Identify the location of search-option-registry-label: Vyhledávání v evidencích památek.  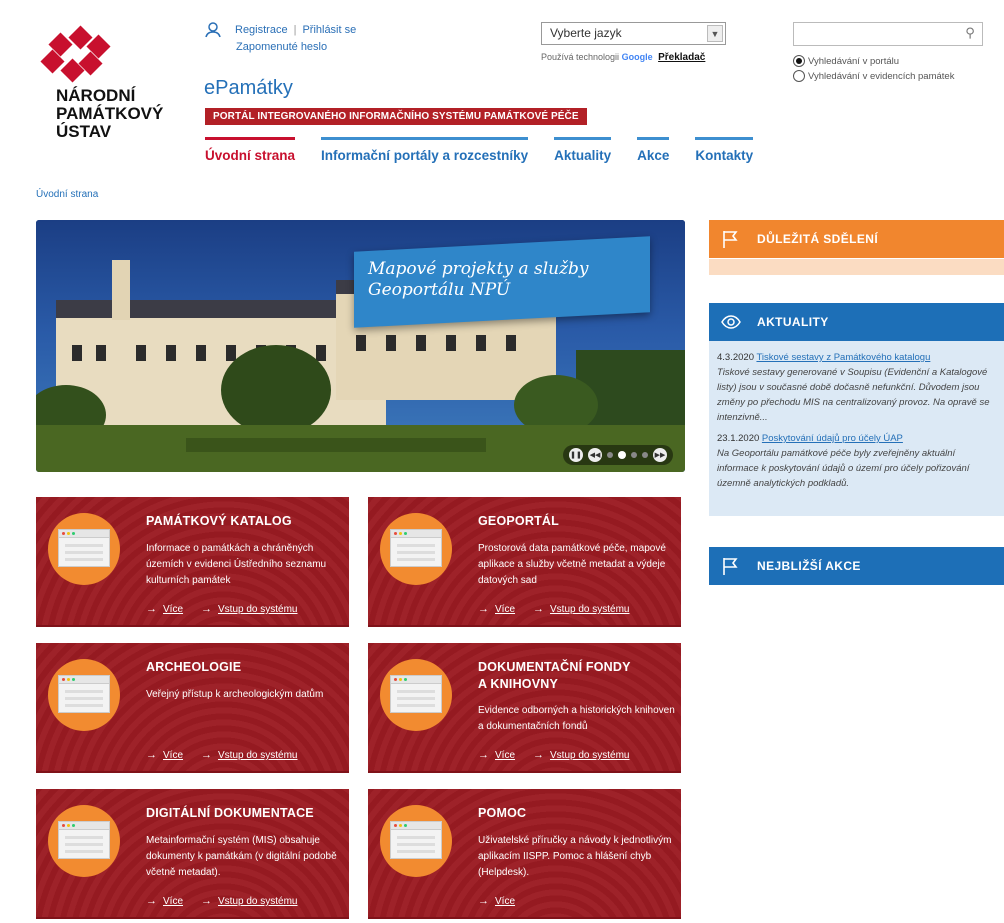
(881, 76).